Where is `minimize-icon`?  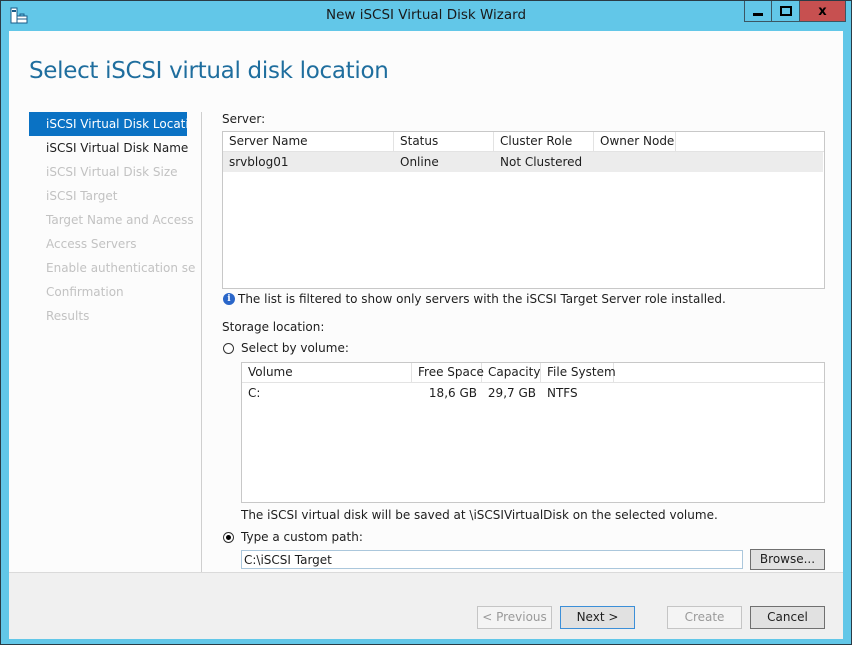
minimize-icon is located at coordinates (758, 14).